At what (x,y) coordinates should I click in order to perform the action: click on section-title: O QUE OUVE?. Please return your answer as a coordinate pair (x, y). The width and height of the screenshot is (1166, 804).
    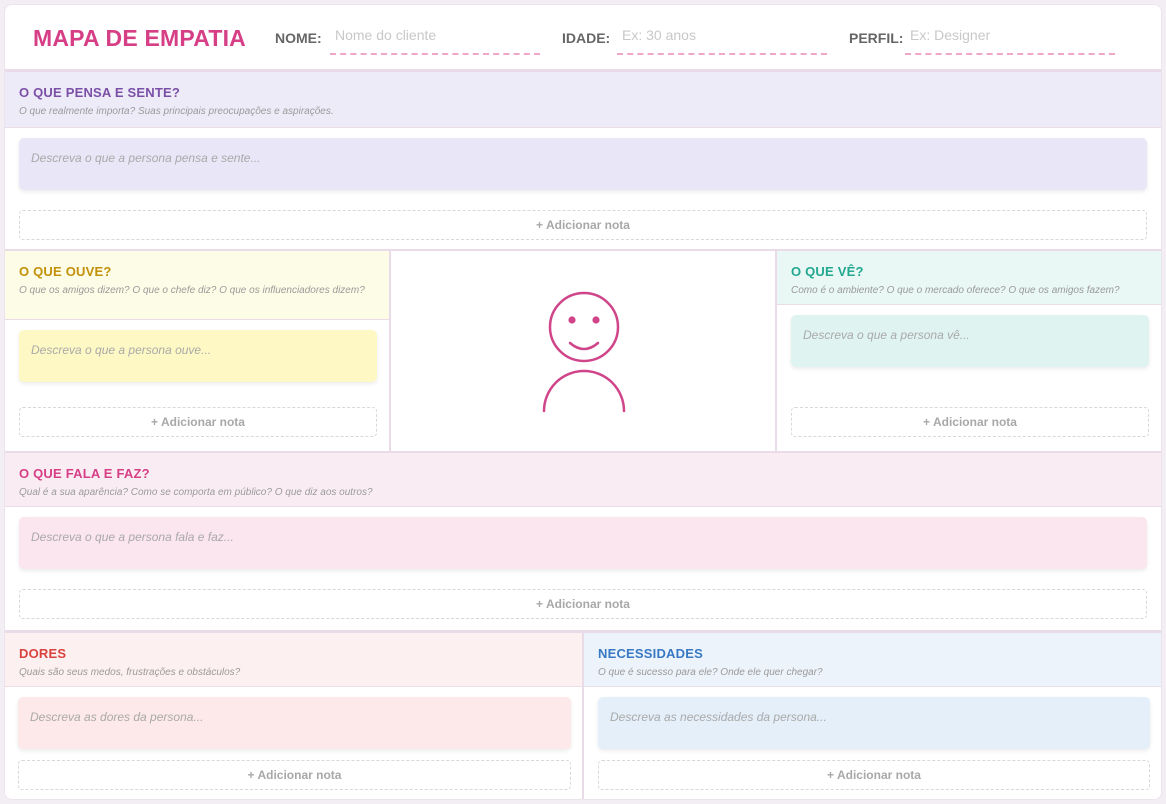
    Looking at the image, I should click on (65, 271).